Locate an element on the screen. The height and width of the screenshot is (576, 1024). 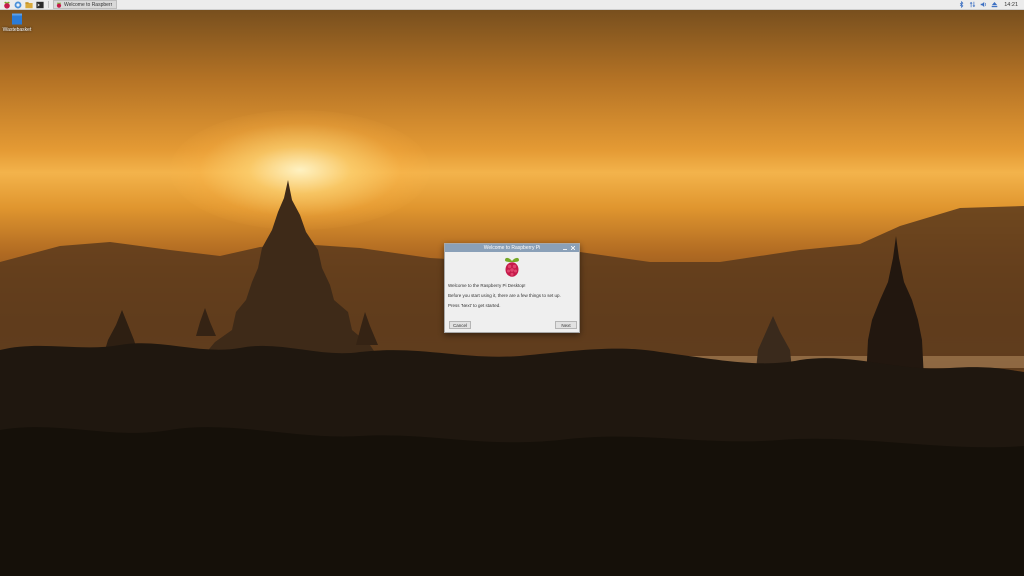
bluetooth-icon is located at coordinates (961, 4).